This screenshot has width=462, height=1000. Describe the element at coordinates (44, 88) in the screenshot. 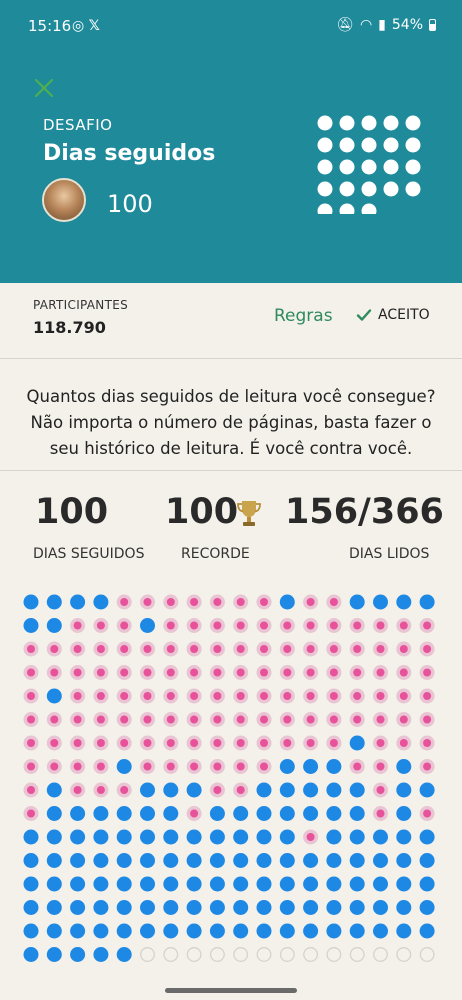

I see `close-button` at that location.